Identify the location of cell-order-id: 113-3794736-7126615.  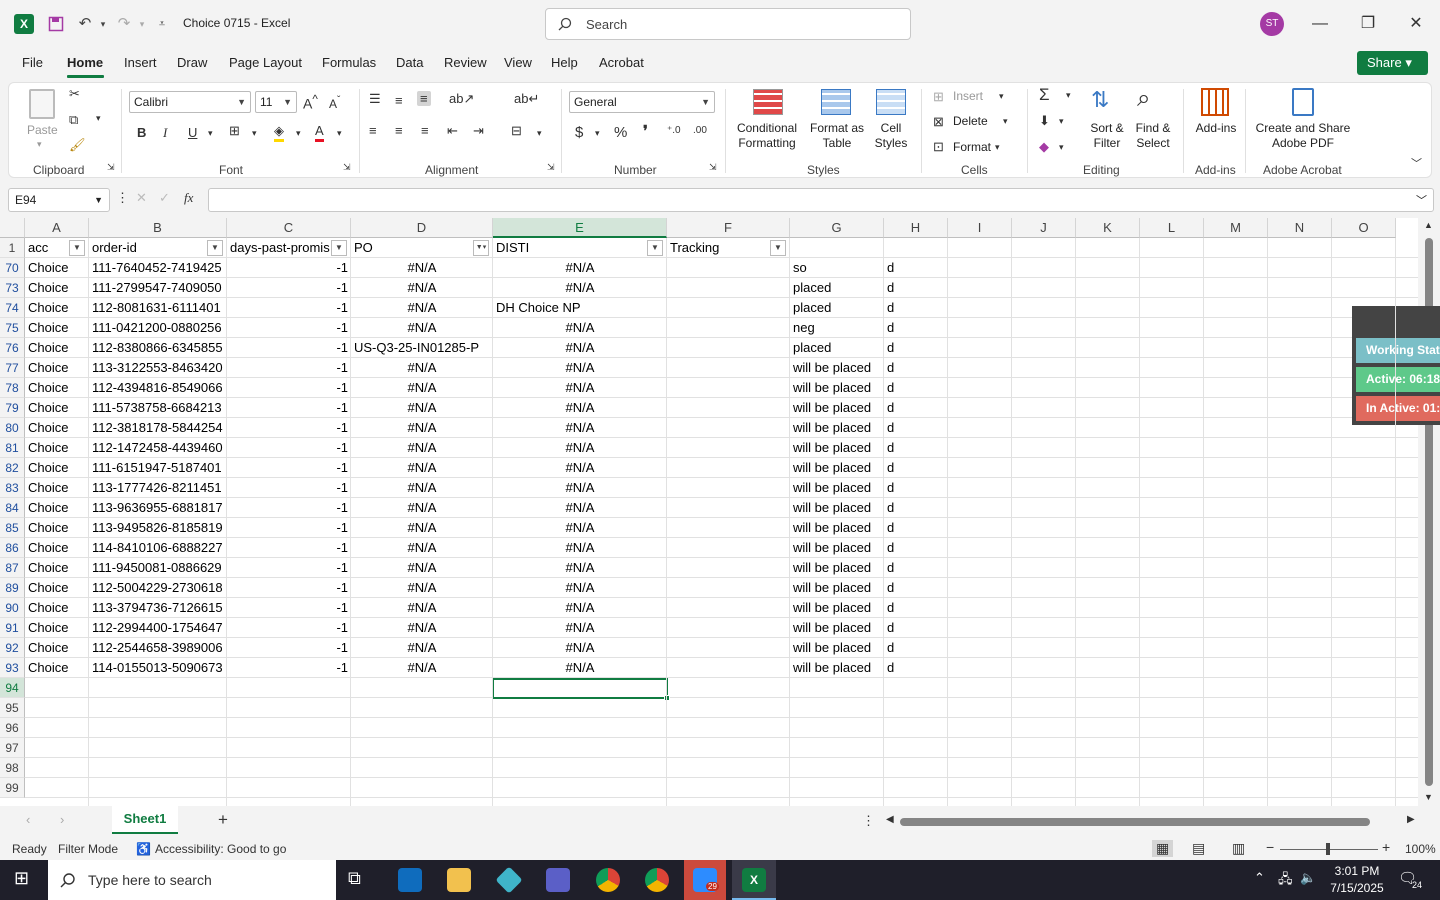
(158, 608).